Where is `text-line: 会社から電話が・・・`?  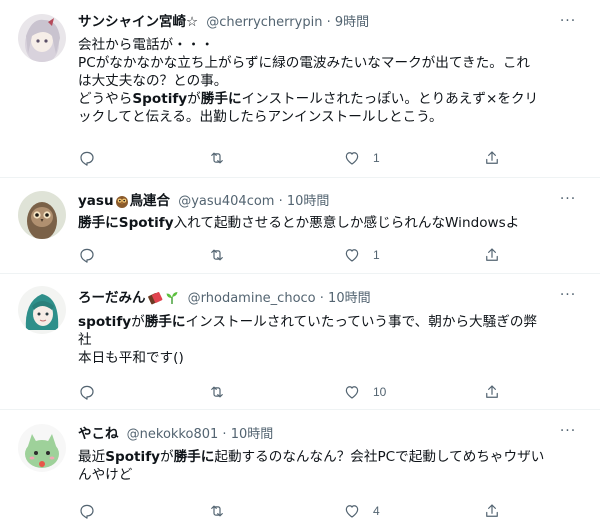 text-line: 会社から電話が・・・ is located at coordinates (146, 45).